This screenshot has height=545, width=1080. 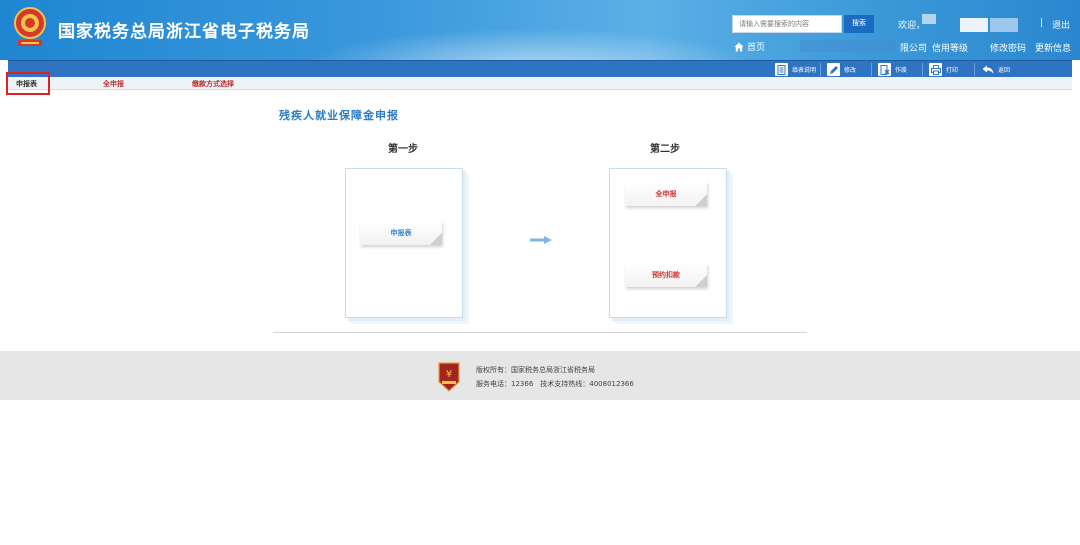 What do you see at coordinates (401, 233) in the screenshot?
I see `declaration-form-button: 申报表` at bounding box center [401, 233].